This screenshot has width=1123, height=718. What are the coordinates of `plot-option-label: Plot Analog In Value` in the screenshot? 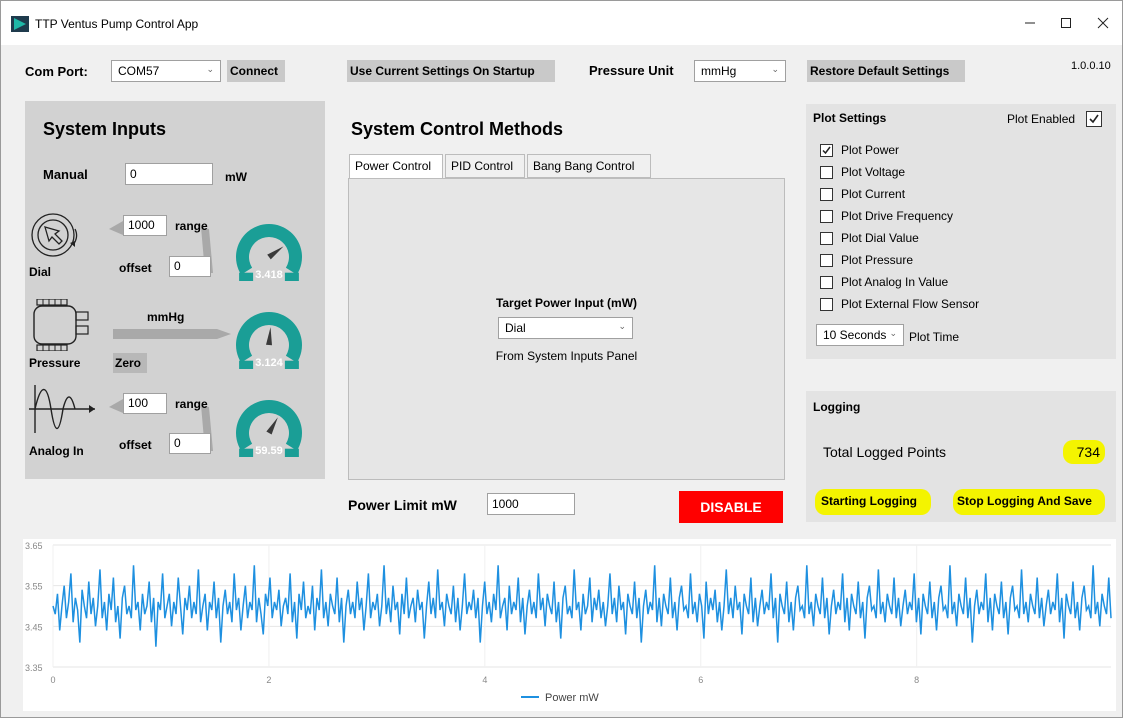 It's located at (895, 282).